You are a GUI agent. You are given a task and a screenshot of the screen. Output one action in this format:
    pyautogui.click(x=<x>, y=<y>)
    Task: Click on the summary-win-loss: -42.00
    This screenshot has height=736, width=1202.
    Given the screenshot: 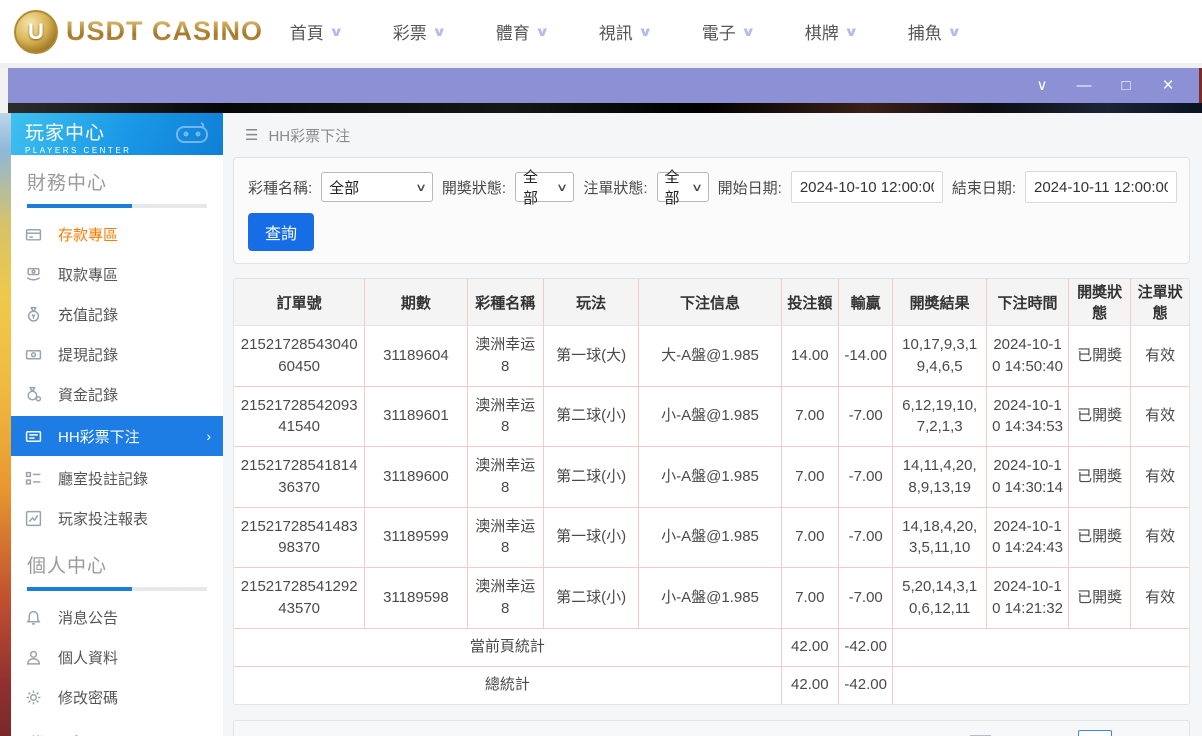 What is the action you would take?
    pyautogui.click(x=865, y=647)
    